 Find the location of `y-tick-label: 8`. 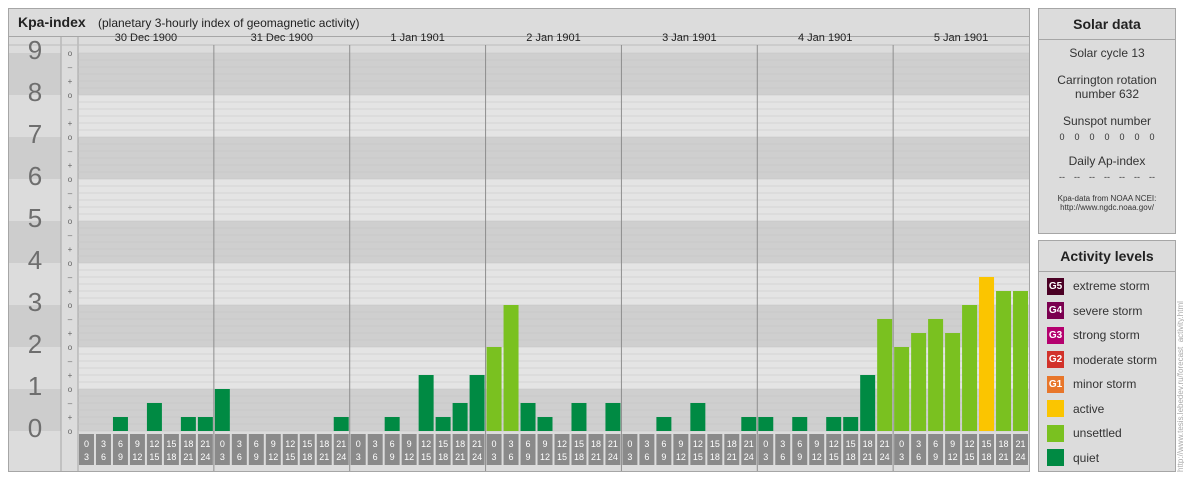

y-tick-label: 8 is located at coordinates (35, 92).